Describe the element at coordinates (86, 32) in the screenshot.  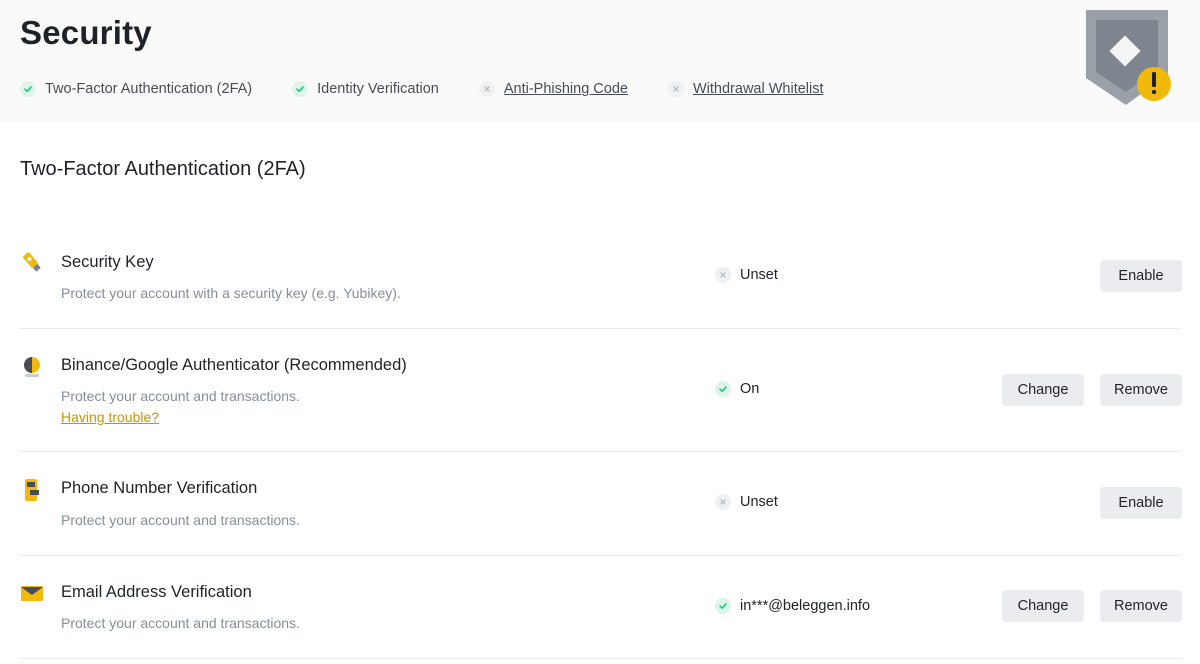
I see `page-title: Security` at that location.